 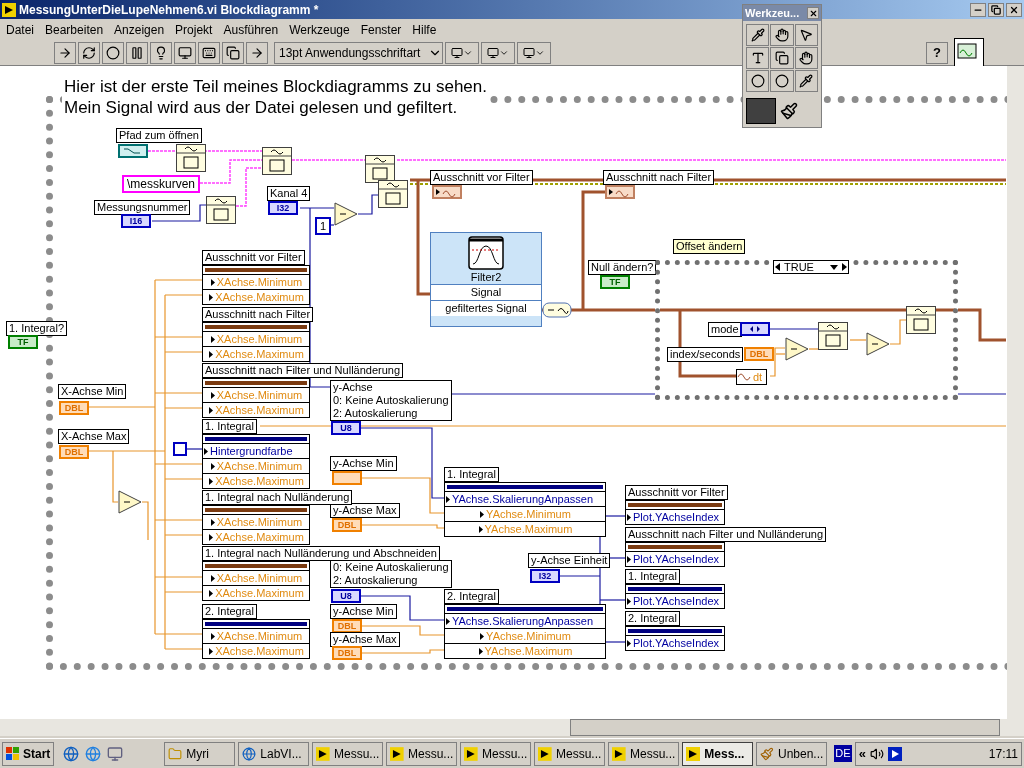 What do you see at coordinates (115, 753) in the screenshot?
I see `desktop-icon` at bounding box center [115, 753].